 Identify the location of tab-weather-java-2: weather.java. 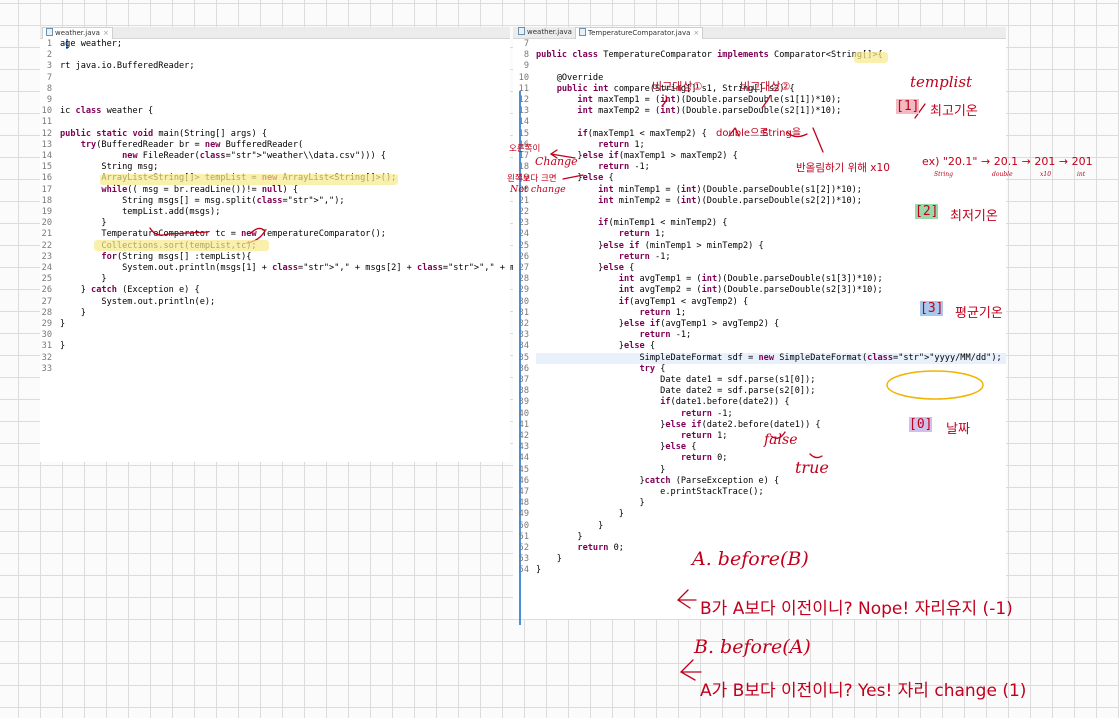
(545, 32).